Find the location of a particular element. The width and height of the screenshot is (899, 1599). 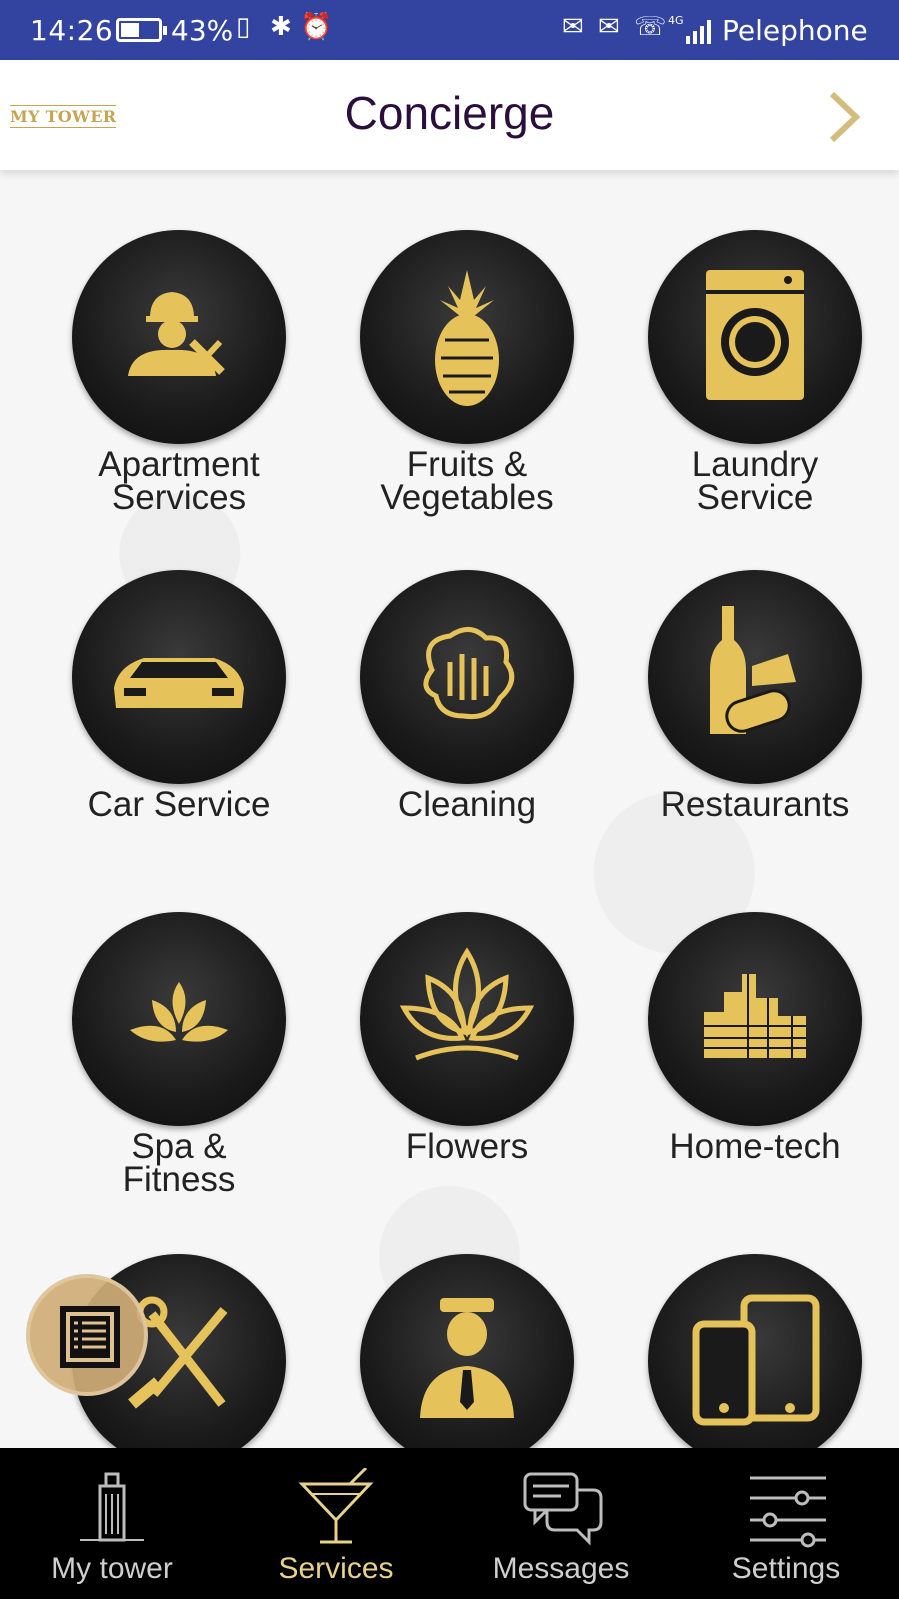

cocktail-icon is located at coordinates (336, 1506).